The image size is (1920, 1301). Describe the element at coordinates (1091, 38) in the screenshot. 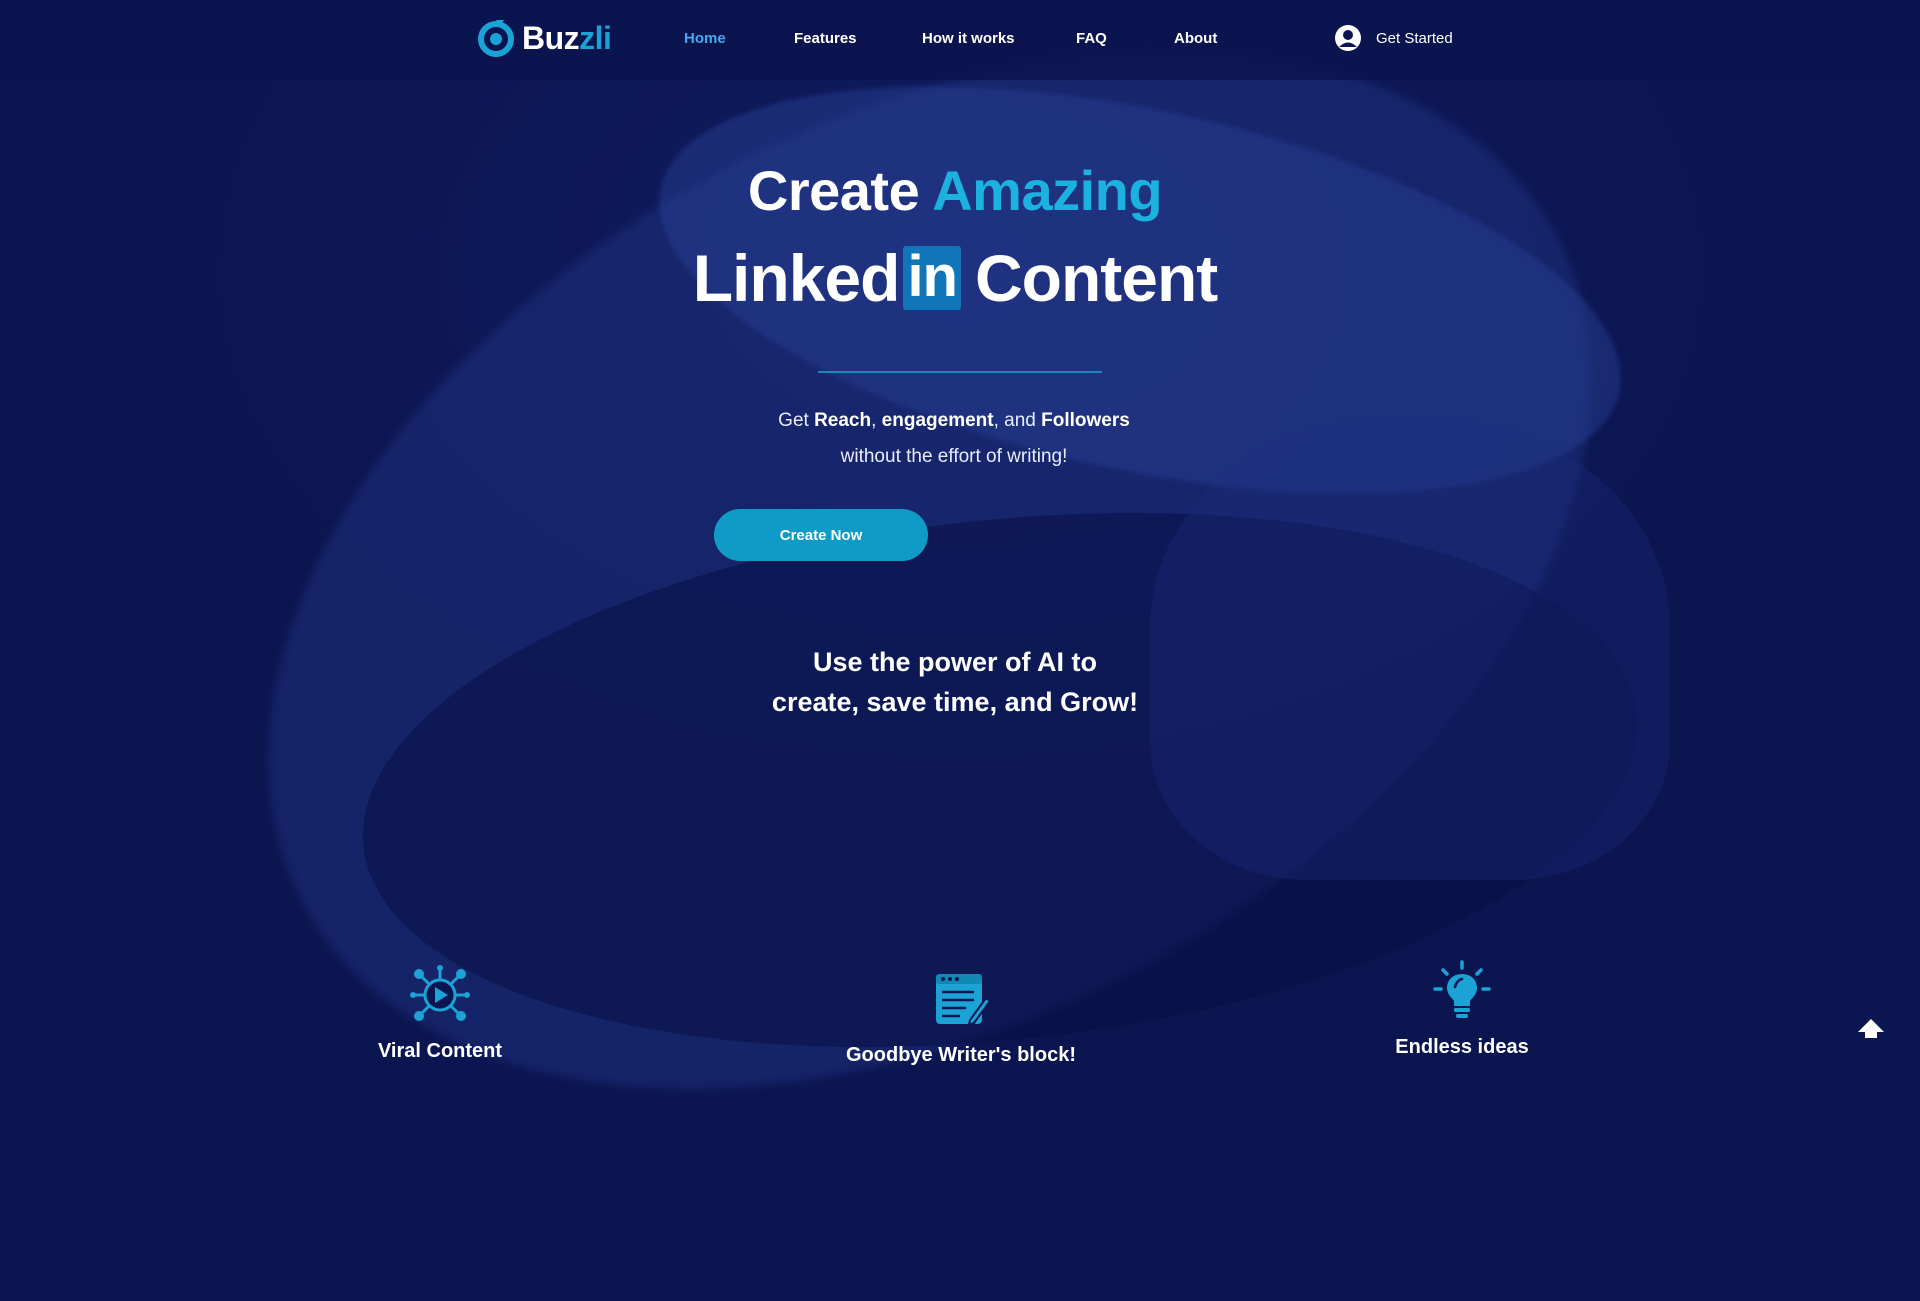

I see `nav-faq: FAQ` at that location.